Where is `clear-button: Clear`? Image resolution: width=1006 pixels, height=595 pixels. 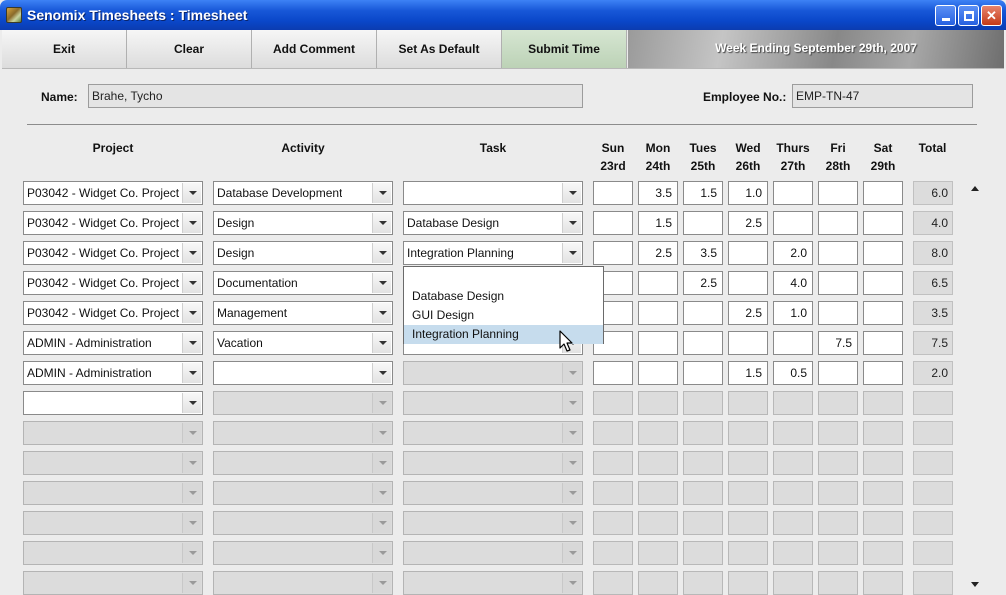
clear-button: Clear is located at coordinates (189, 49).